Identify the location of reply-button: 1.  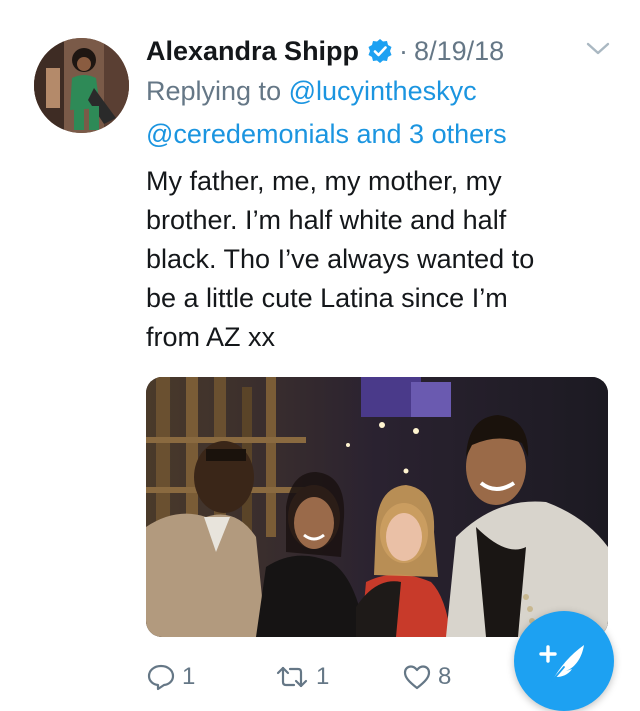
(170, 677).